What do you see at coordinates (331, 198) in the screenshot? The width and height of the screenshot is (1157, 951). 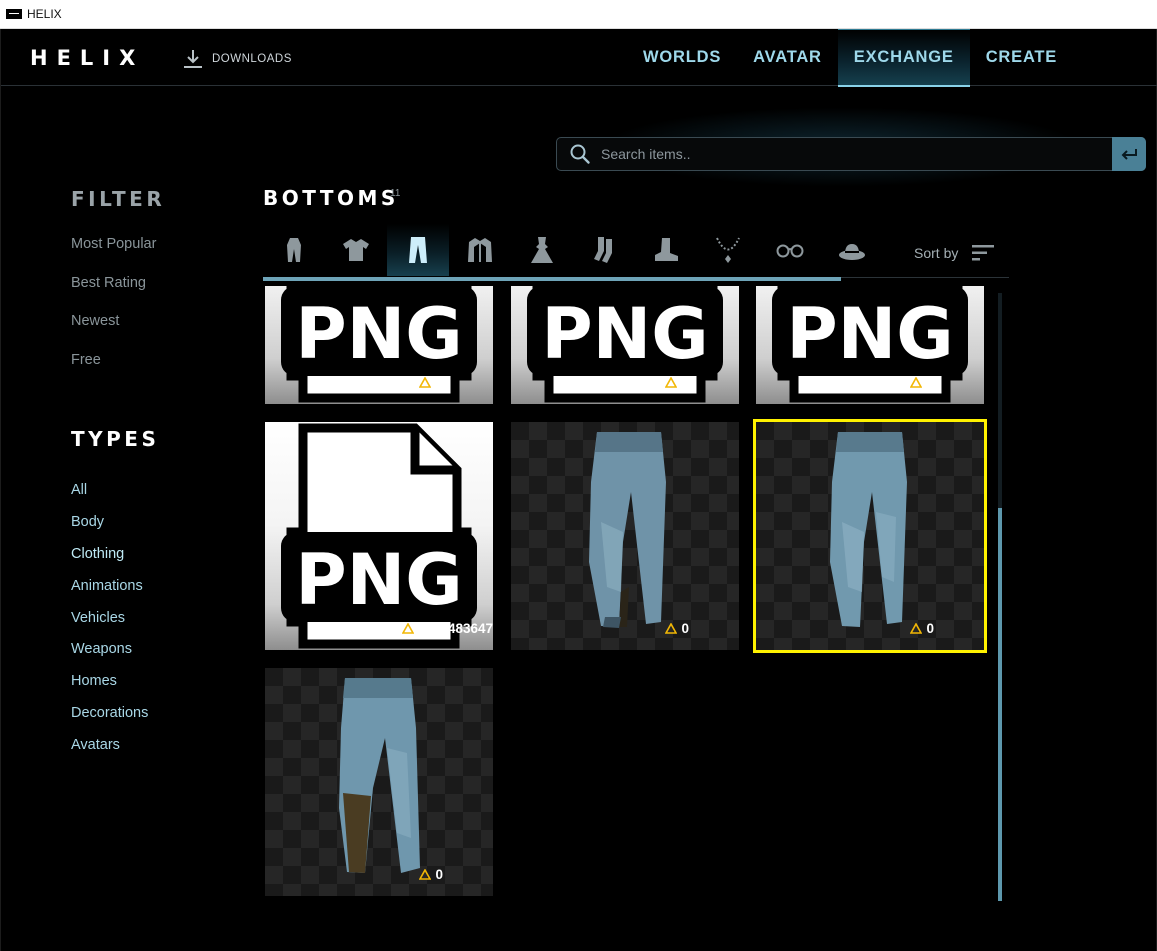 I see `section-title: BOTTOMS` at bounding box center [331, 198].